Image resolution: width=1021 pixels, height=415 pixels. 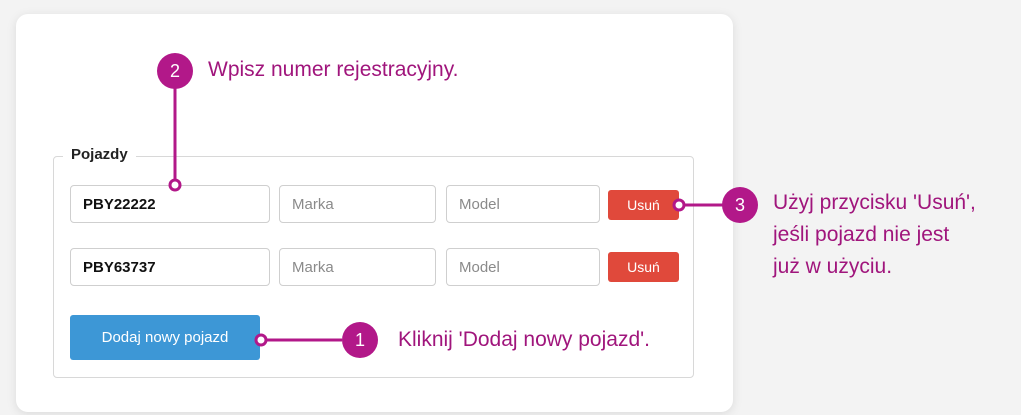 I want to click on brand-input-1: Marka, so click(x=357, y=204).